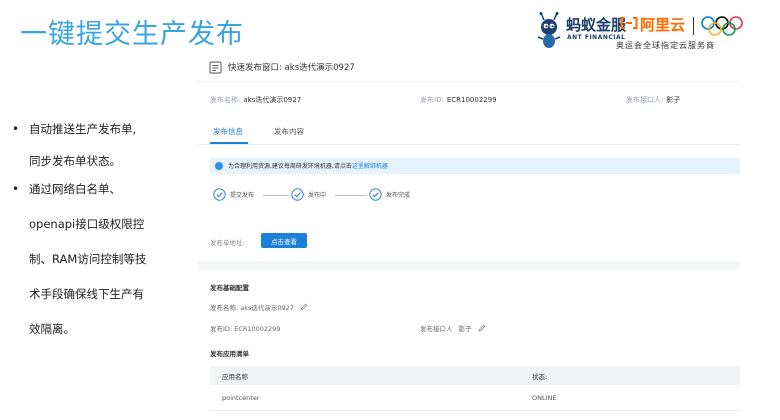 This screenshot has height=420, width=780. I want to click on table-row: pointcenter ONLINE, so click(475, 398).